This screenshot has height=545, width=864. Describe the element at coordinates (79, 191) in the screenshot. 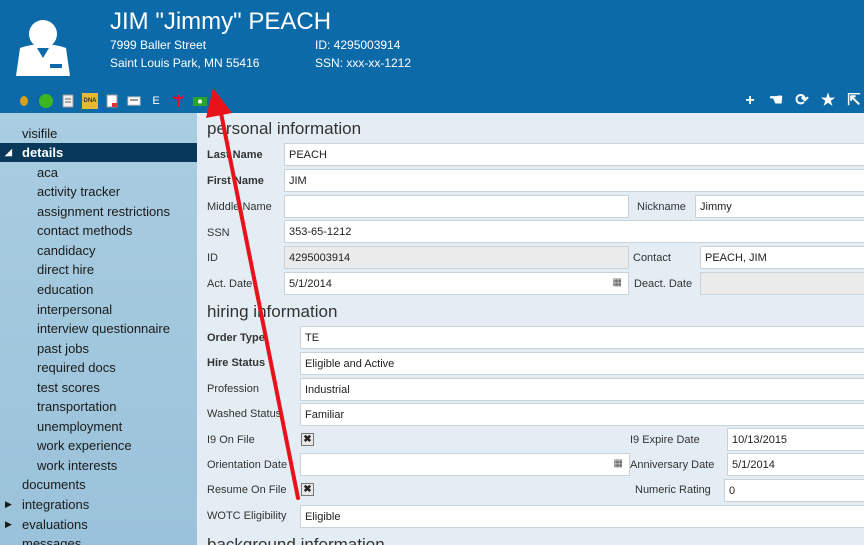

I see `sidebar-item-label: activity tracker` at that location.